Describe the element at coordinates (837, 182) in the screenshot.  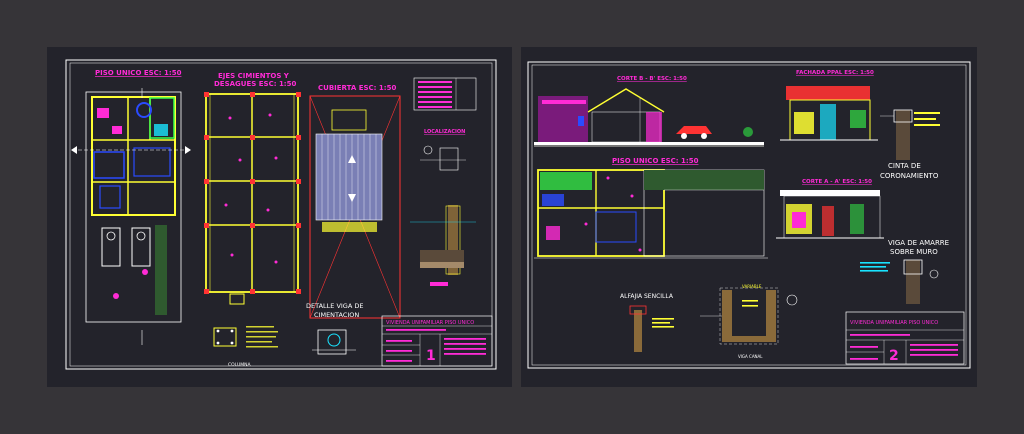
I see `section-a-title: CORTE A - A' ESC: 1:50` at that location.